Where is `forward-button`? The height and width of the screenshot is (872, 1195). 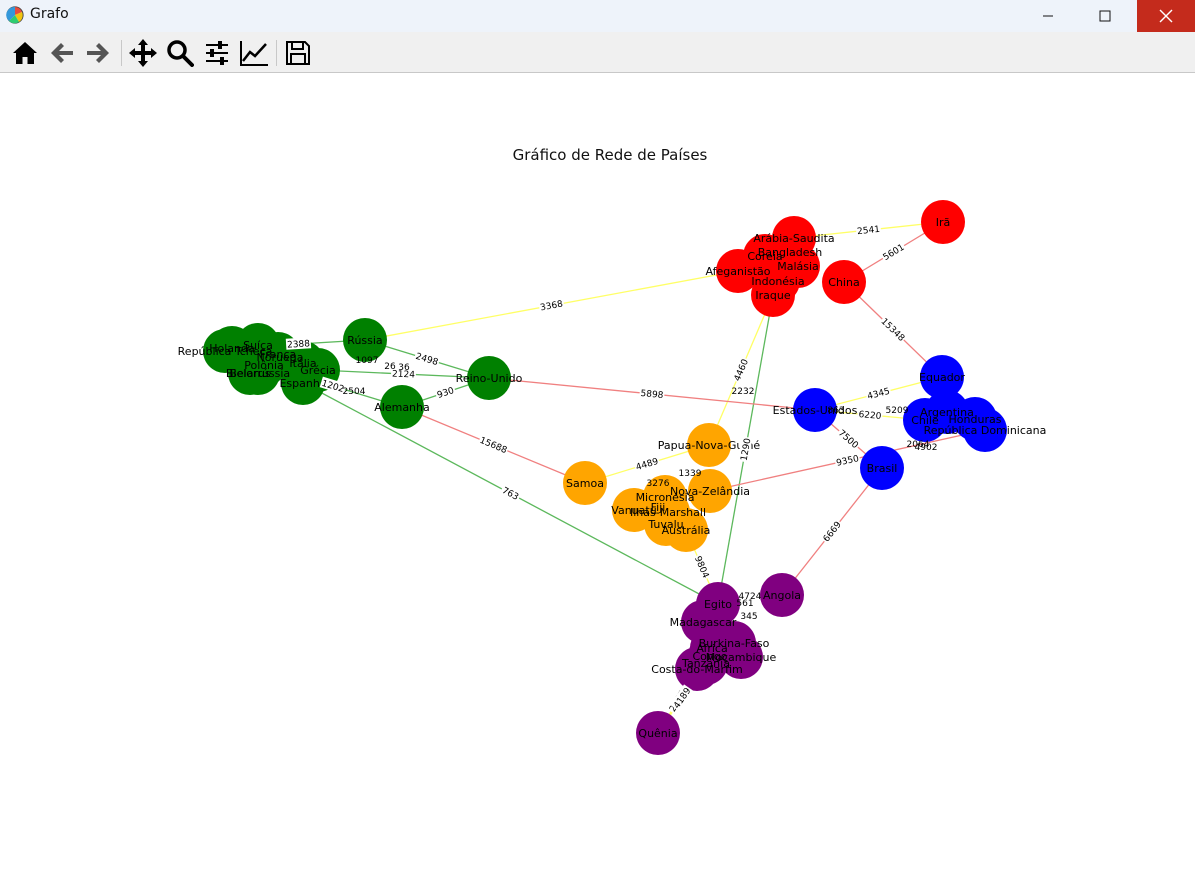
forward-button is located at coordinates (98, 53).